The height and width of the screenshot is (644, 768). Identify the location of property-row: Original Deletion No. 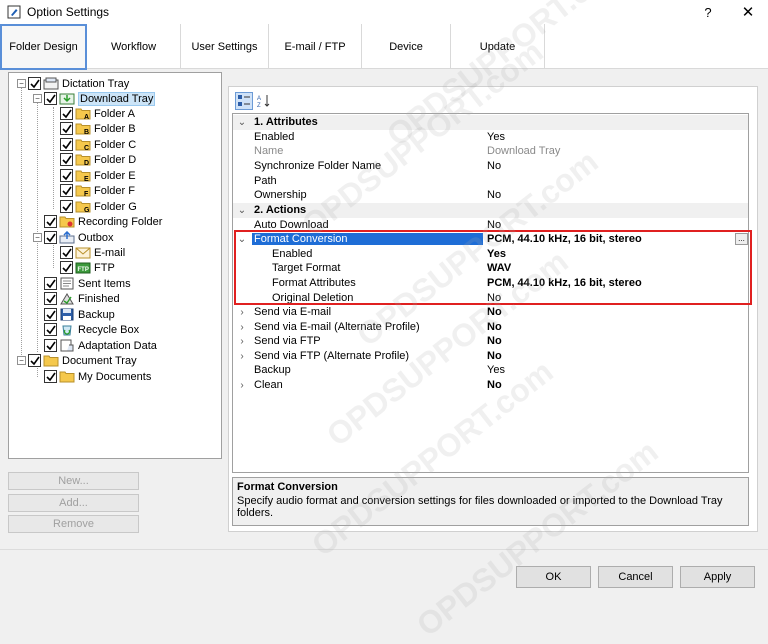
(490, 298).